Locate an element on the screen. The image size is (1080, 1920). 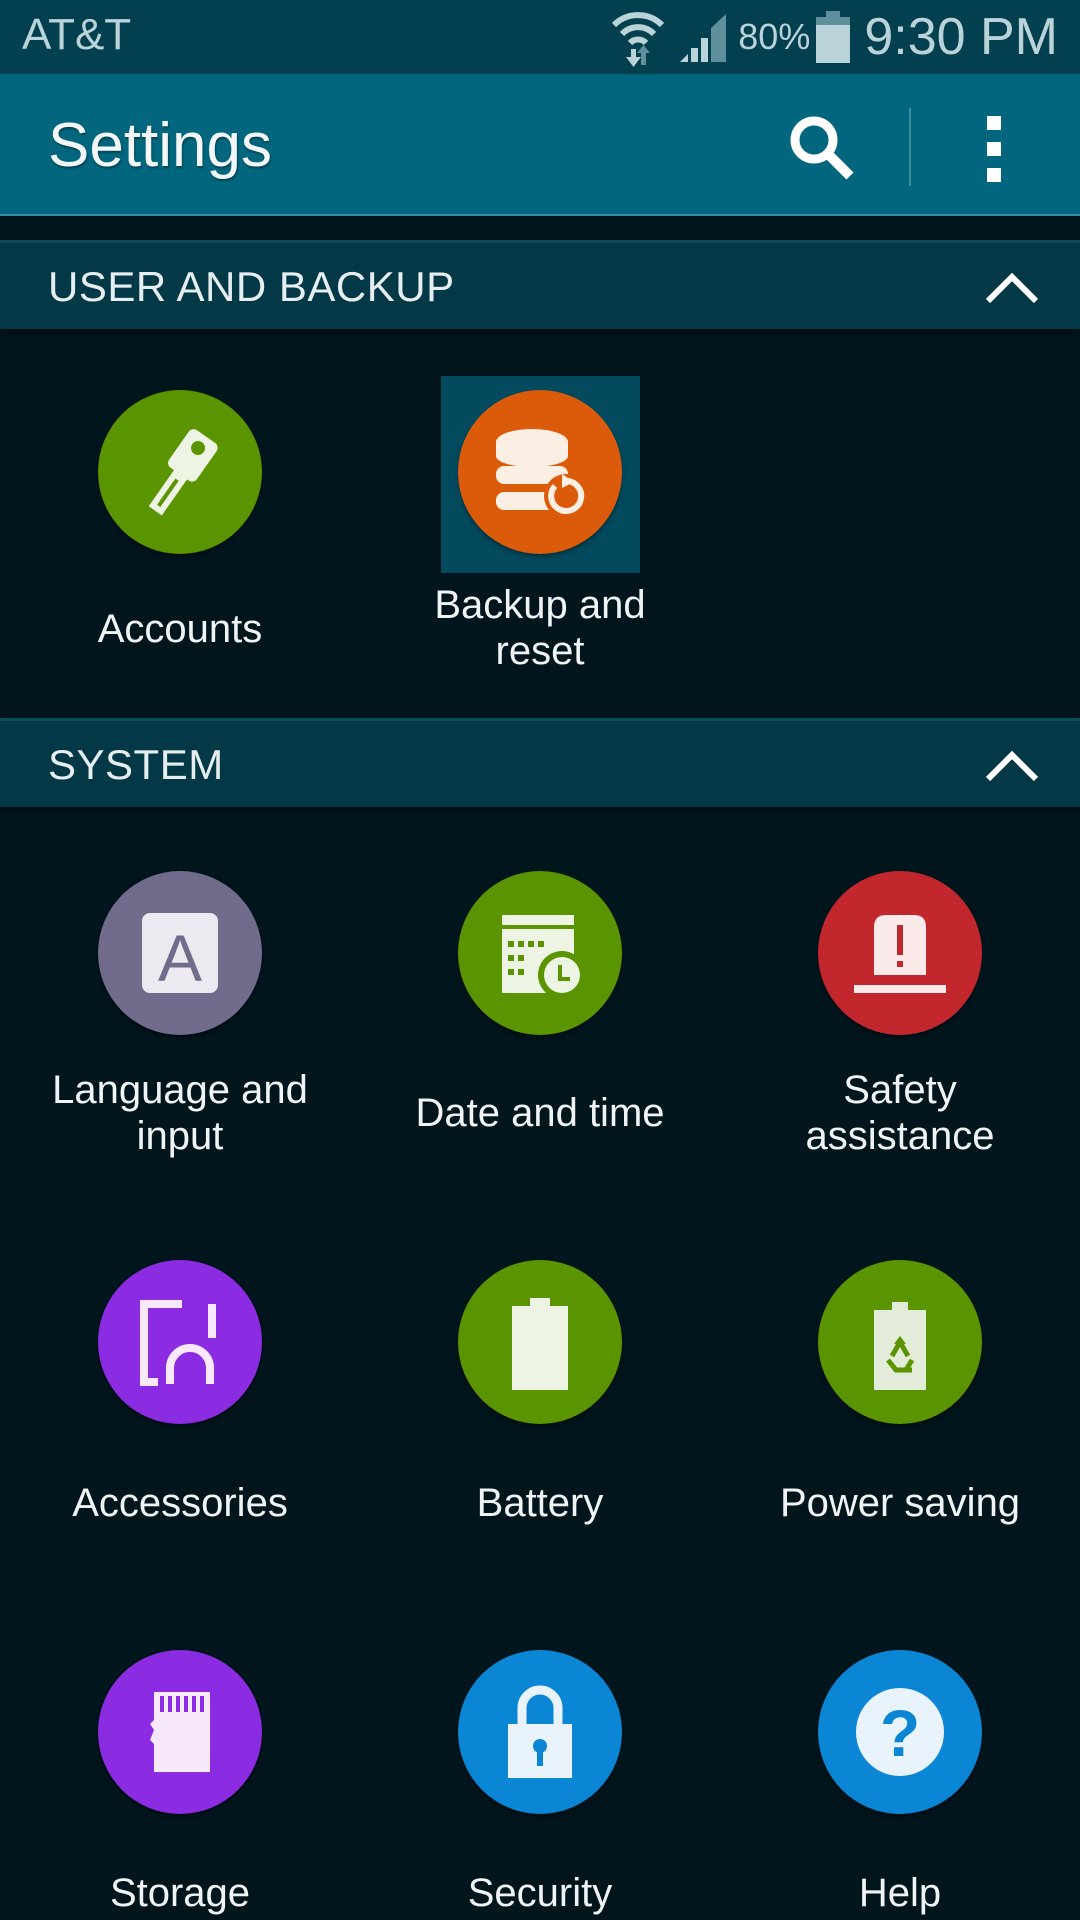
settings-item-safety-assistance: Safety assistance is located at coordinates (900, 1021).